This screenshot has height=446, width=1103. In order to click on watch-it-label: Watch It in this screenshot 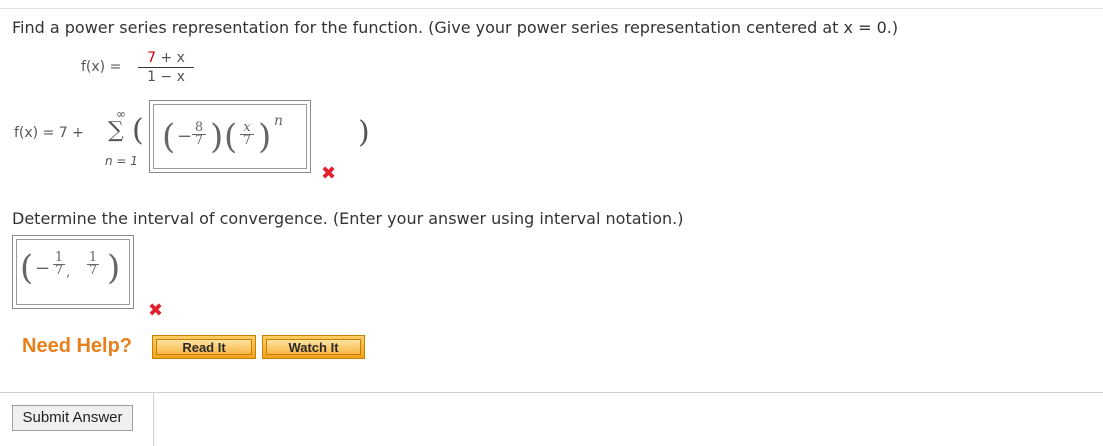, I will do `click(313, 347)`.